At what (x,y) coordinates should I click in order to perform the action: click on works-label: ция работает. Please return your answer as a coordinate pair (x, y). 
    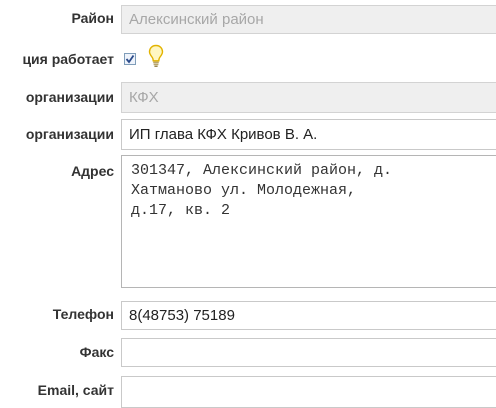
    Looking at the image, I should click on (68, 59).